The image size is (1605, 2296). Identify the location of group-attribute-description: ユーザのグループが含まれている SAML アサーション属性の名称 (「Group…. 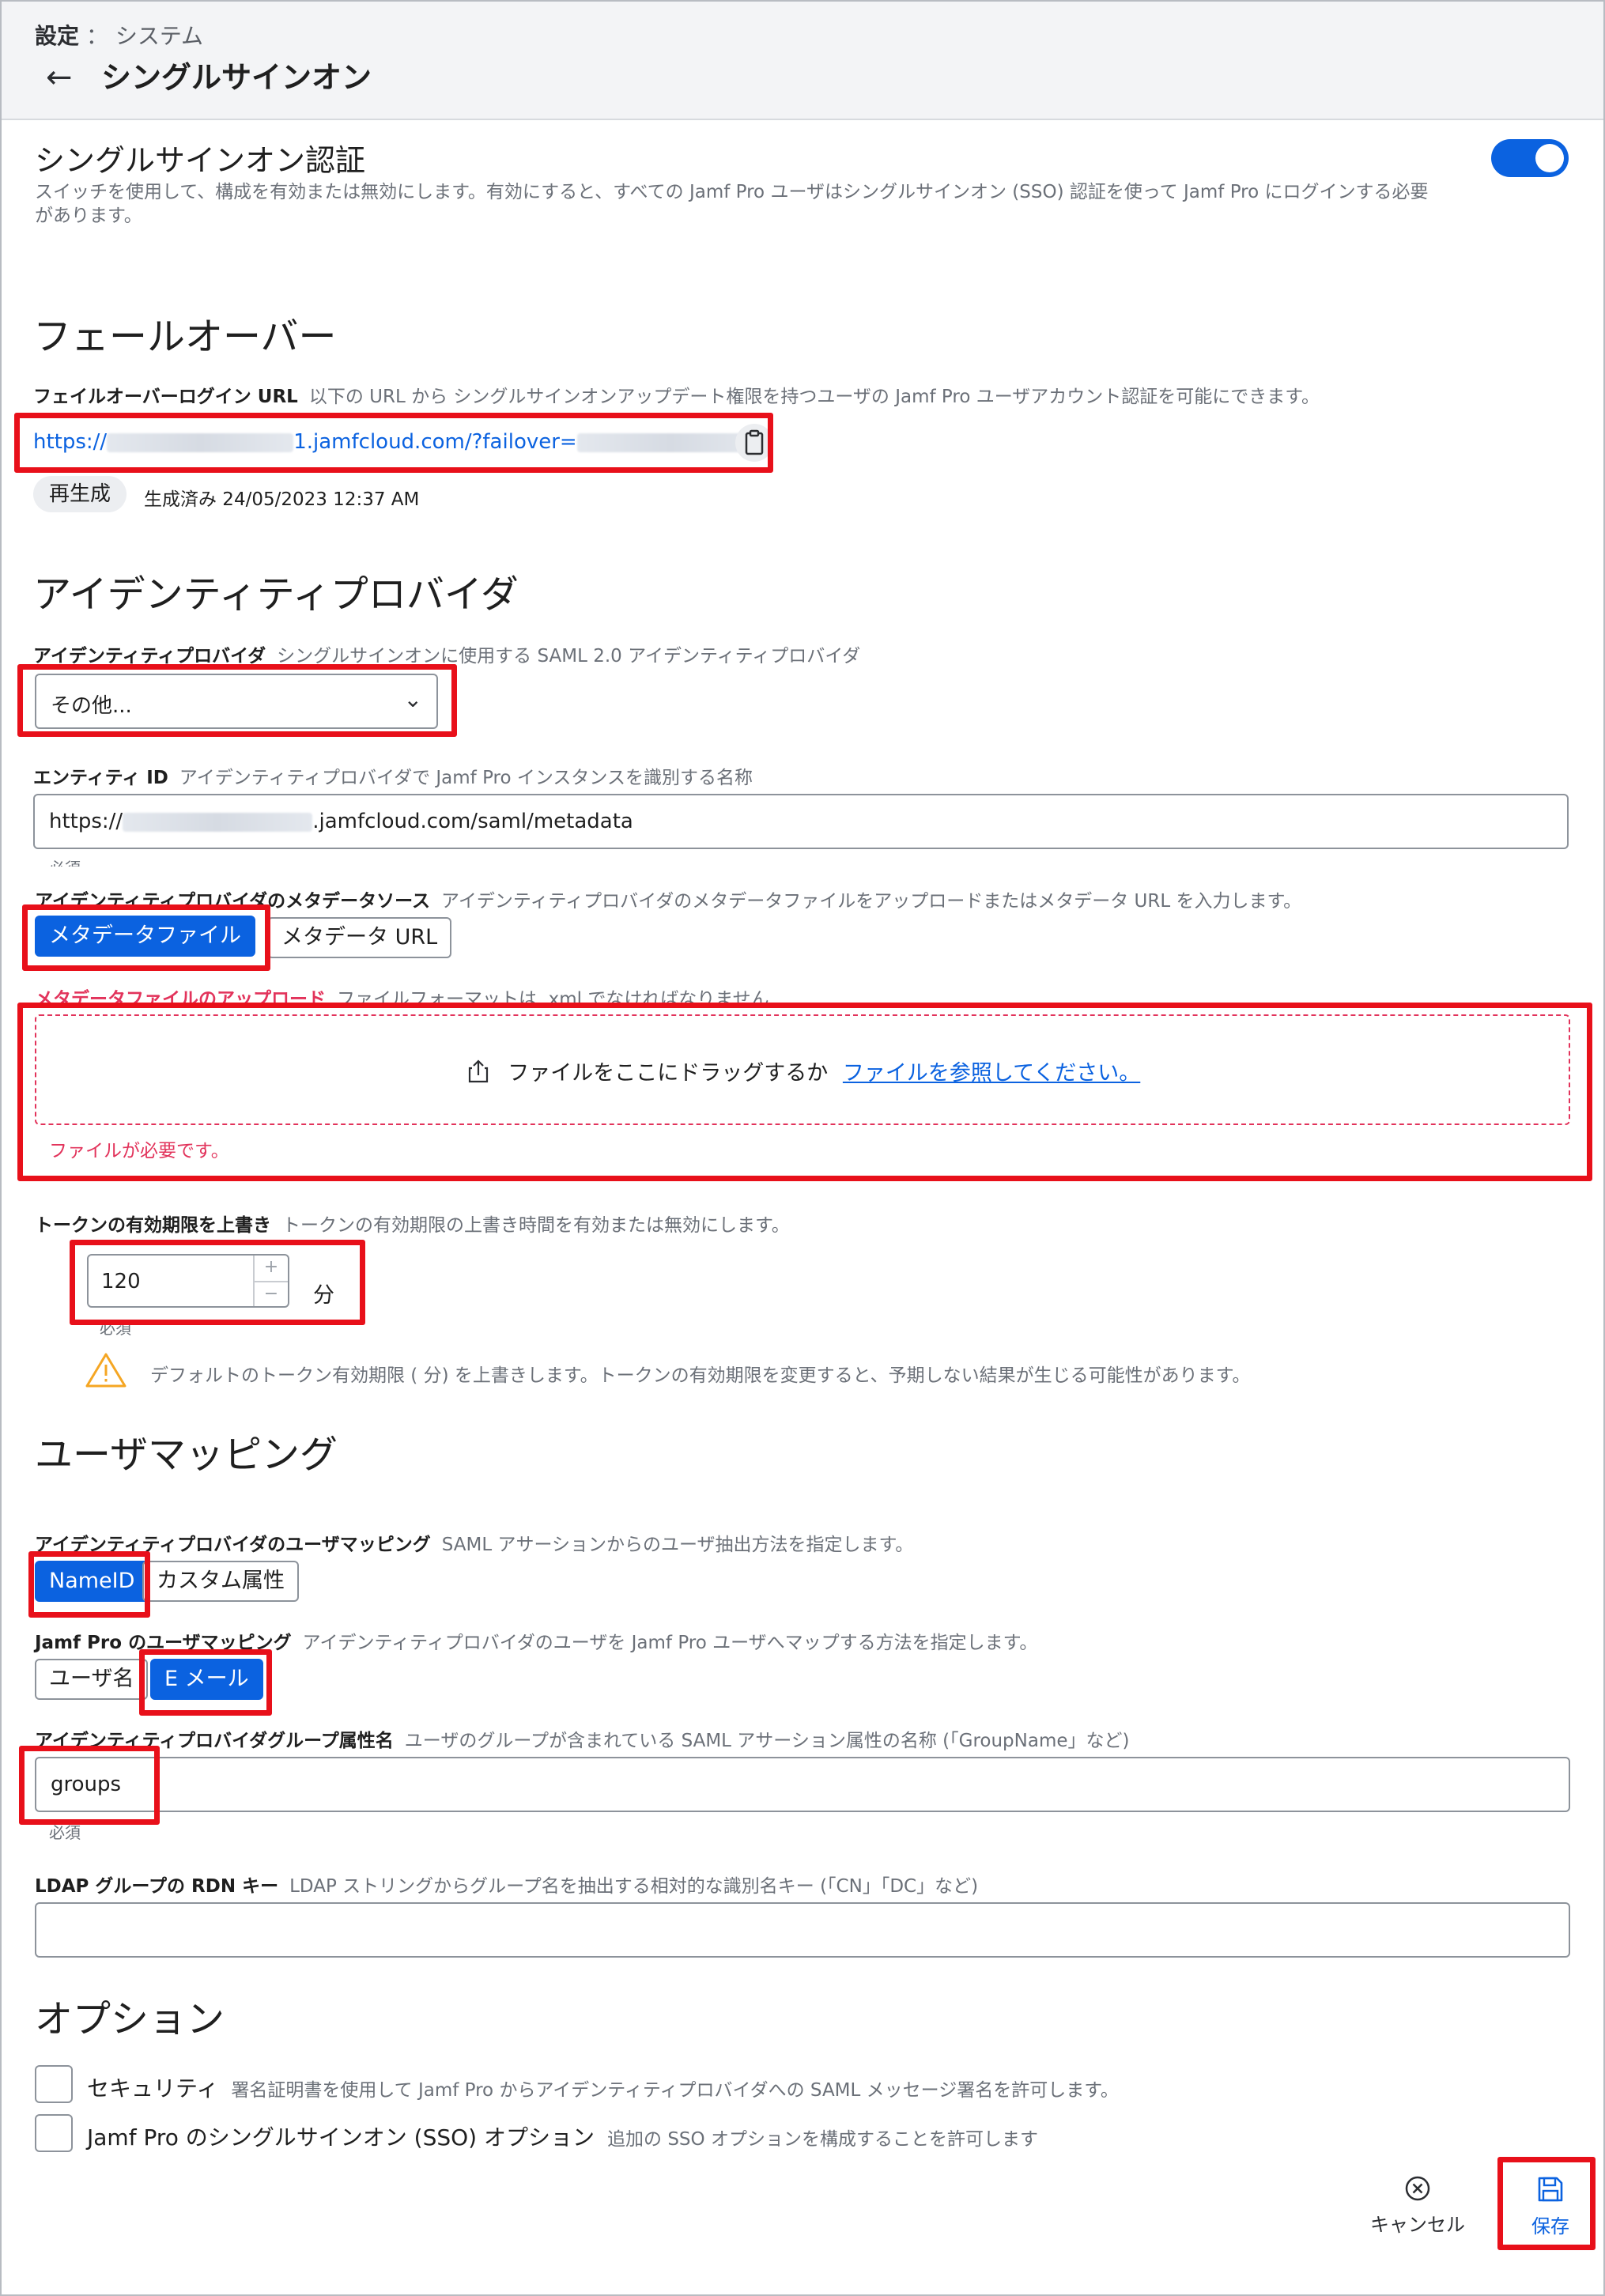
(767, 1741).